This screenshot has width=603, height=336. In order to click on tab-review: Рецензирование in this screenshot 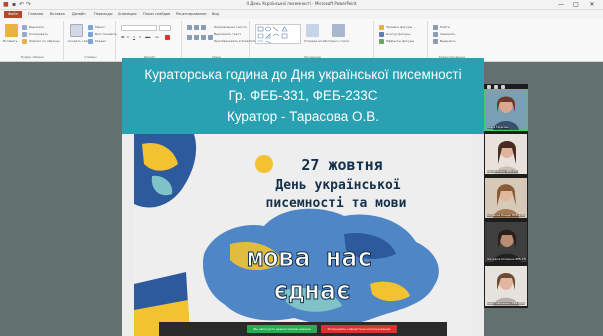, I will do `click(191, 14)`.